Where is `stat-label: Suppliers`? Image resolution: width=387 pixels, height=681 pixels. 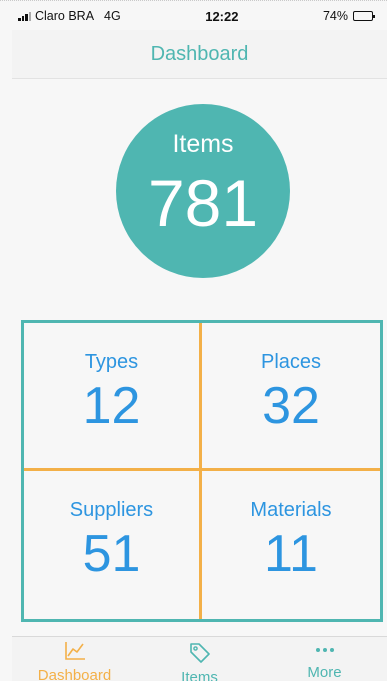
stat-label: Suppliers is located at coordinates (111, 510).